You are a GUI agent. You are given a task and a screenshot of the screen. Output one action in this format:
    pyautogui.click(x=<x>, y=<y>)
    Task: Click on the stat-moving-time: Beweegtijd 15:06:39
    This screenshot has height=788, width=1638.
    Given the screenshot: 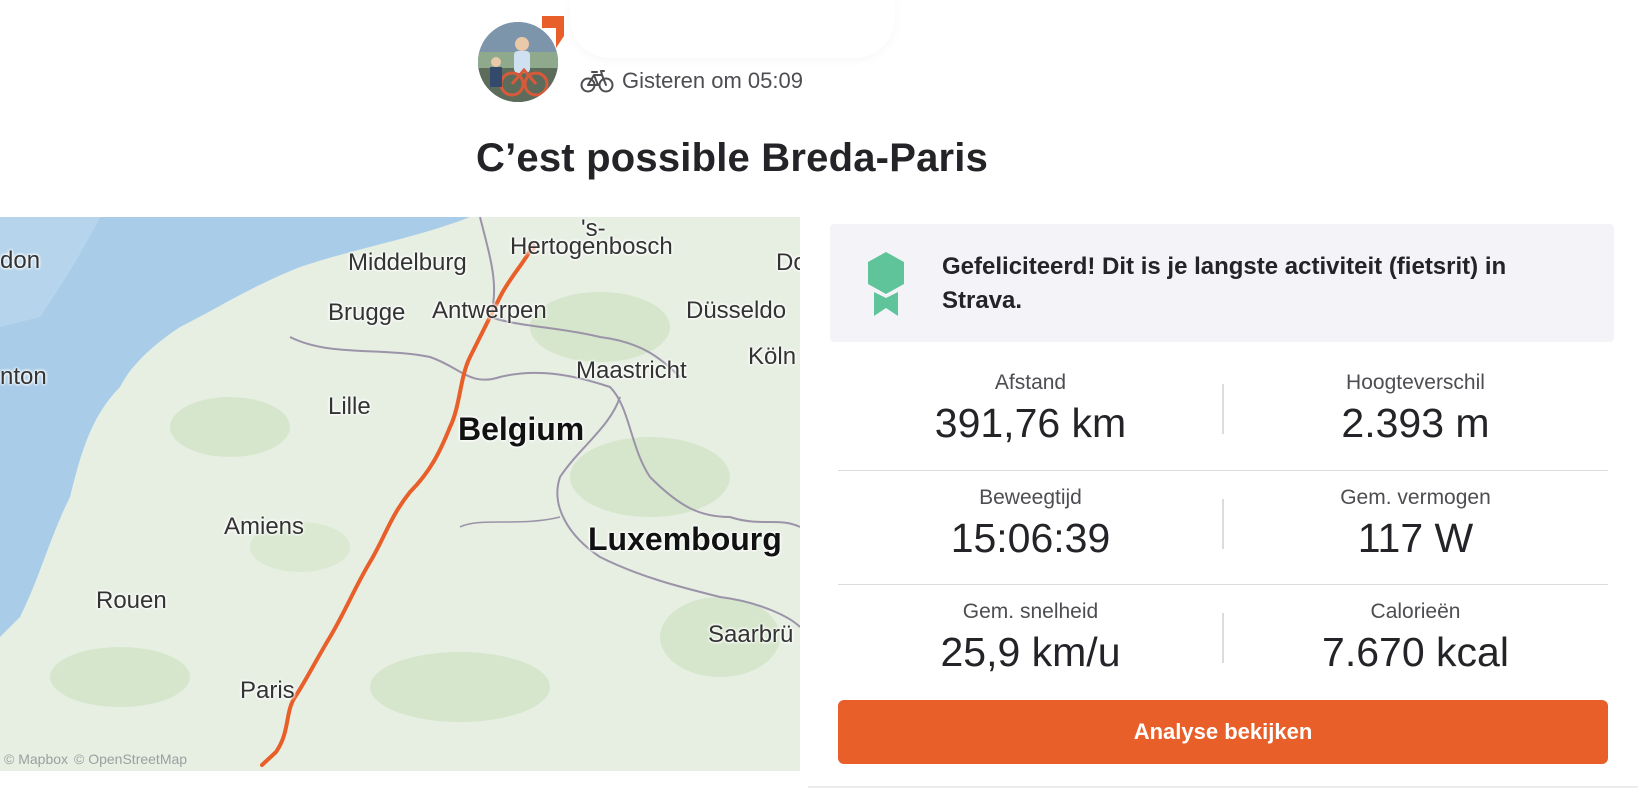 What is the action you would take?
    pyautogui.click(x=1030, y=524)
    